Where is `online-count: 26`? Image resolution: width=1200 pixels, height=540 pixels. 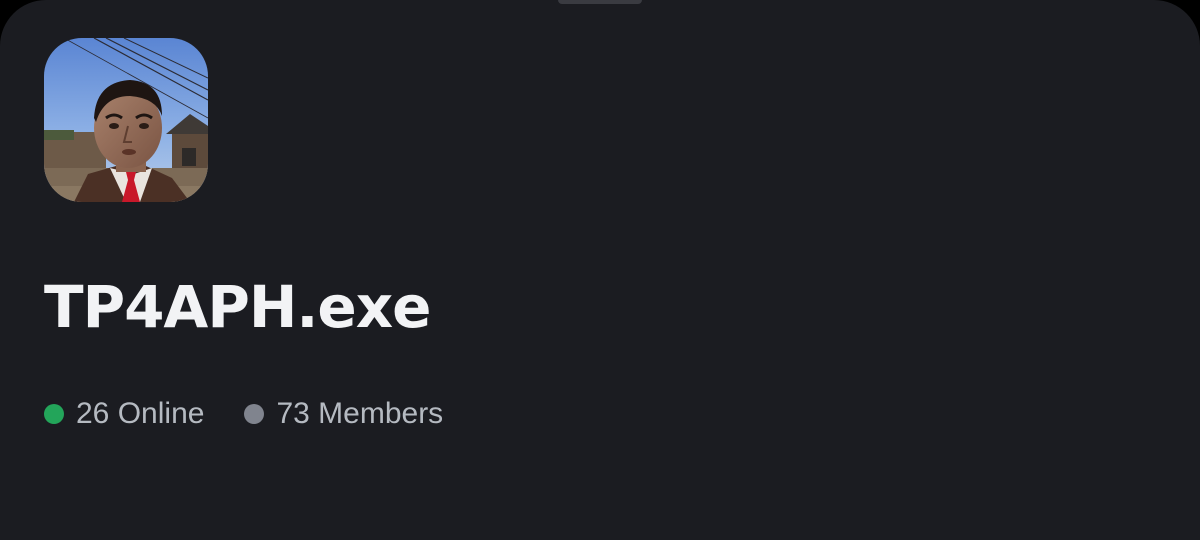 online-count: 26 is located at coordinates (93, 413).